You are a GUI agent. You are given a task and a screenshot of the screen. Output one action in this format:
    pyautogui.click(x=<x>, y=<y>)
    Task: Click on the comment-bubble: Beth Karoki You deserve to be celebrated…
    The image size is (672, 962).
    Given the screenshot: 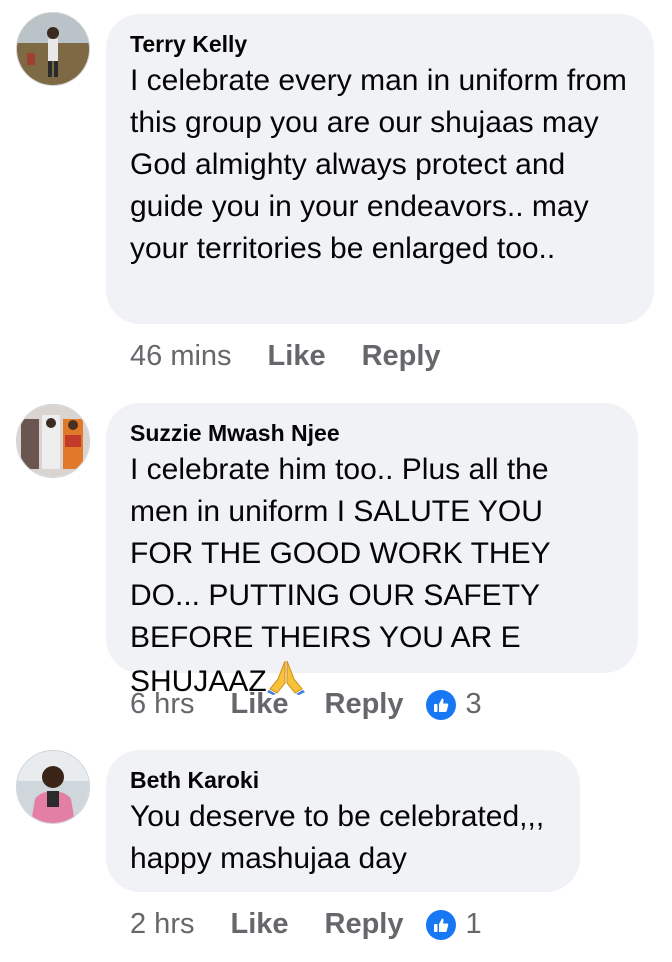 What is the action you would take?
    pyautogui.click(x=343, y=821)
    